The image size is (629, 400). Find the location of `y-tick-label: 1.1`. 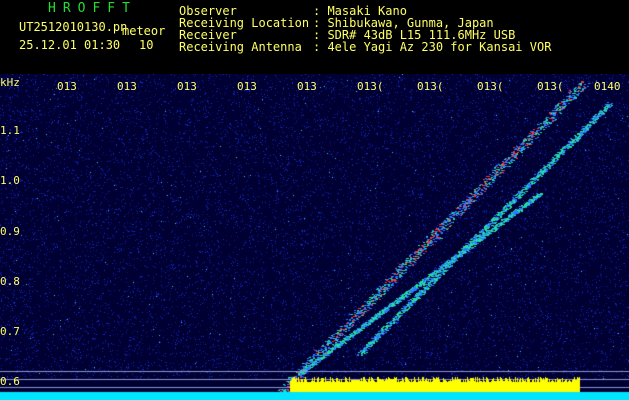

y-tick-label: 1.1 is located at coordinates (10, 130).